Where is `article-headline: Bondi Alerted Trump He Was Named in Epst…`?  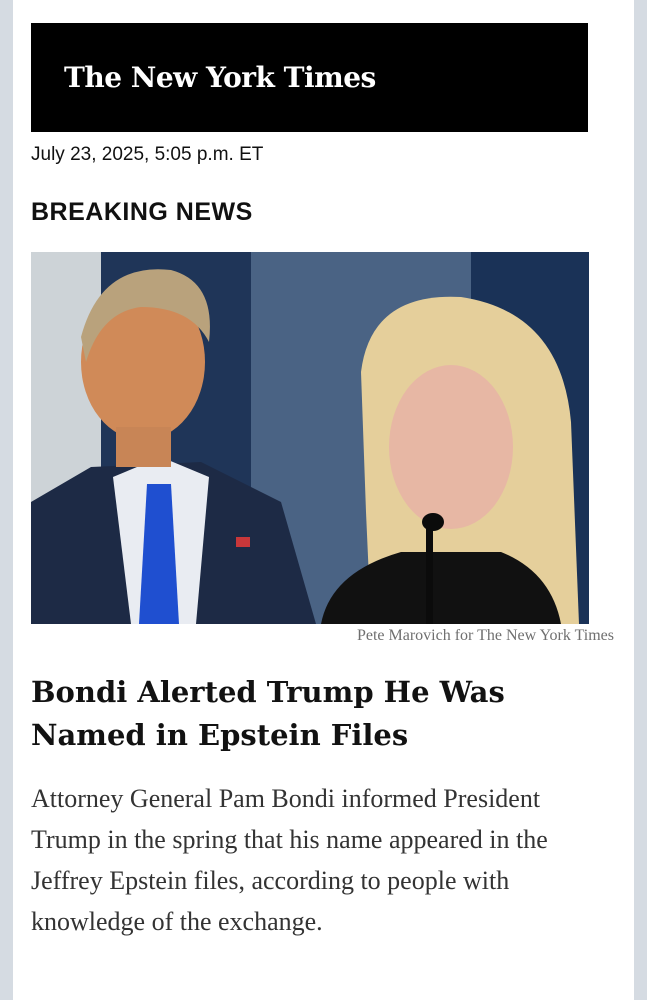
article-headline: Bondi Alerted Trump He Was Named in Epst… is located at coordinates (311, 714).